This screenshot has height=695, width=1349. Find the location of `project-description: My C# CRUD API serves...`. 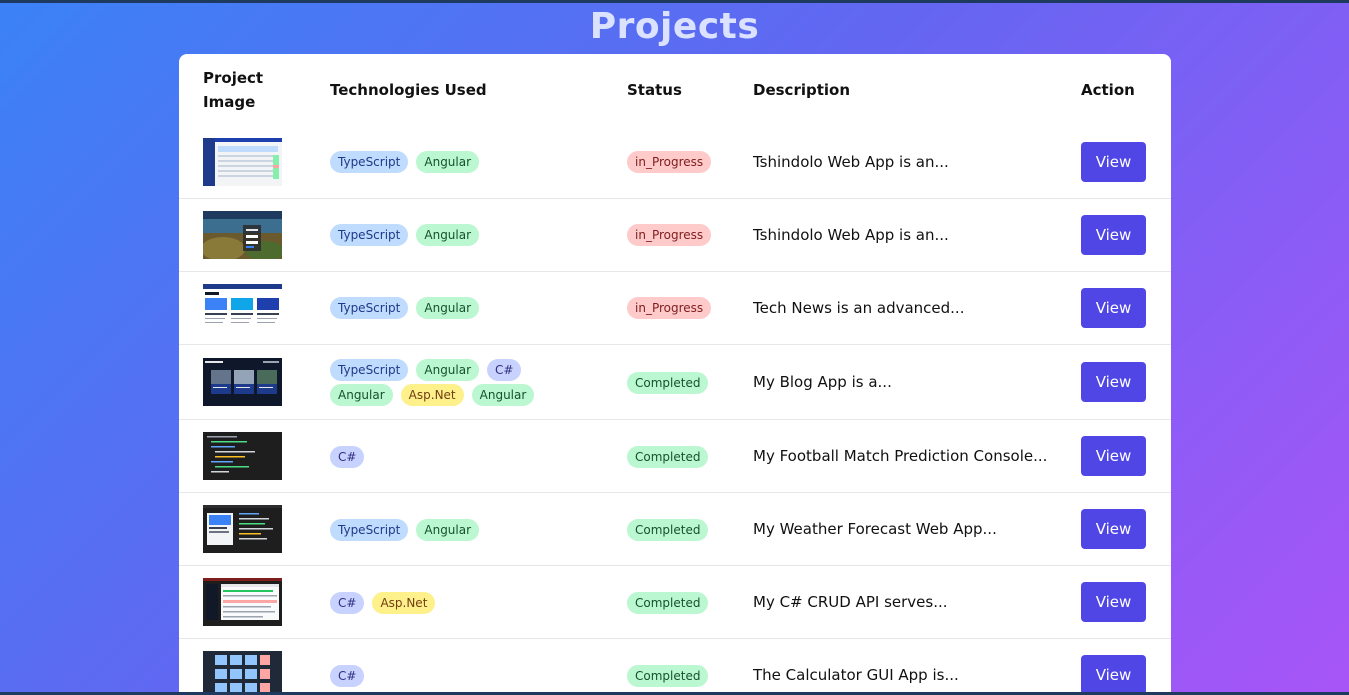

project-description: My C# CRUD API serves... is located at coordinates (850, 602).